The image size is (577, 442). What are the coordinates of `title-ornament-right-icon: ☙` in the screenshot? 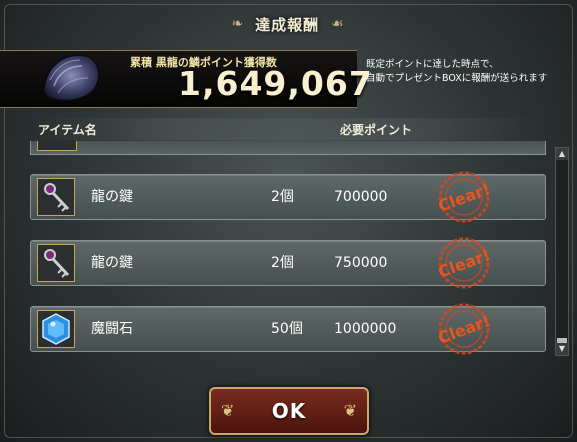 It's located at (337, 24).